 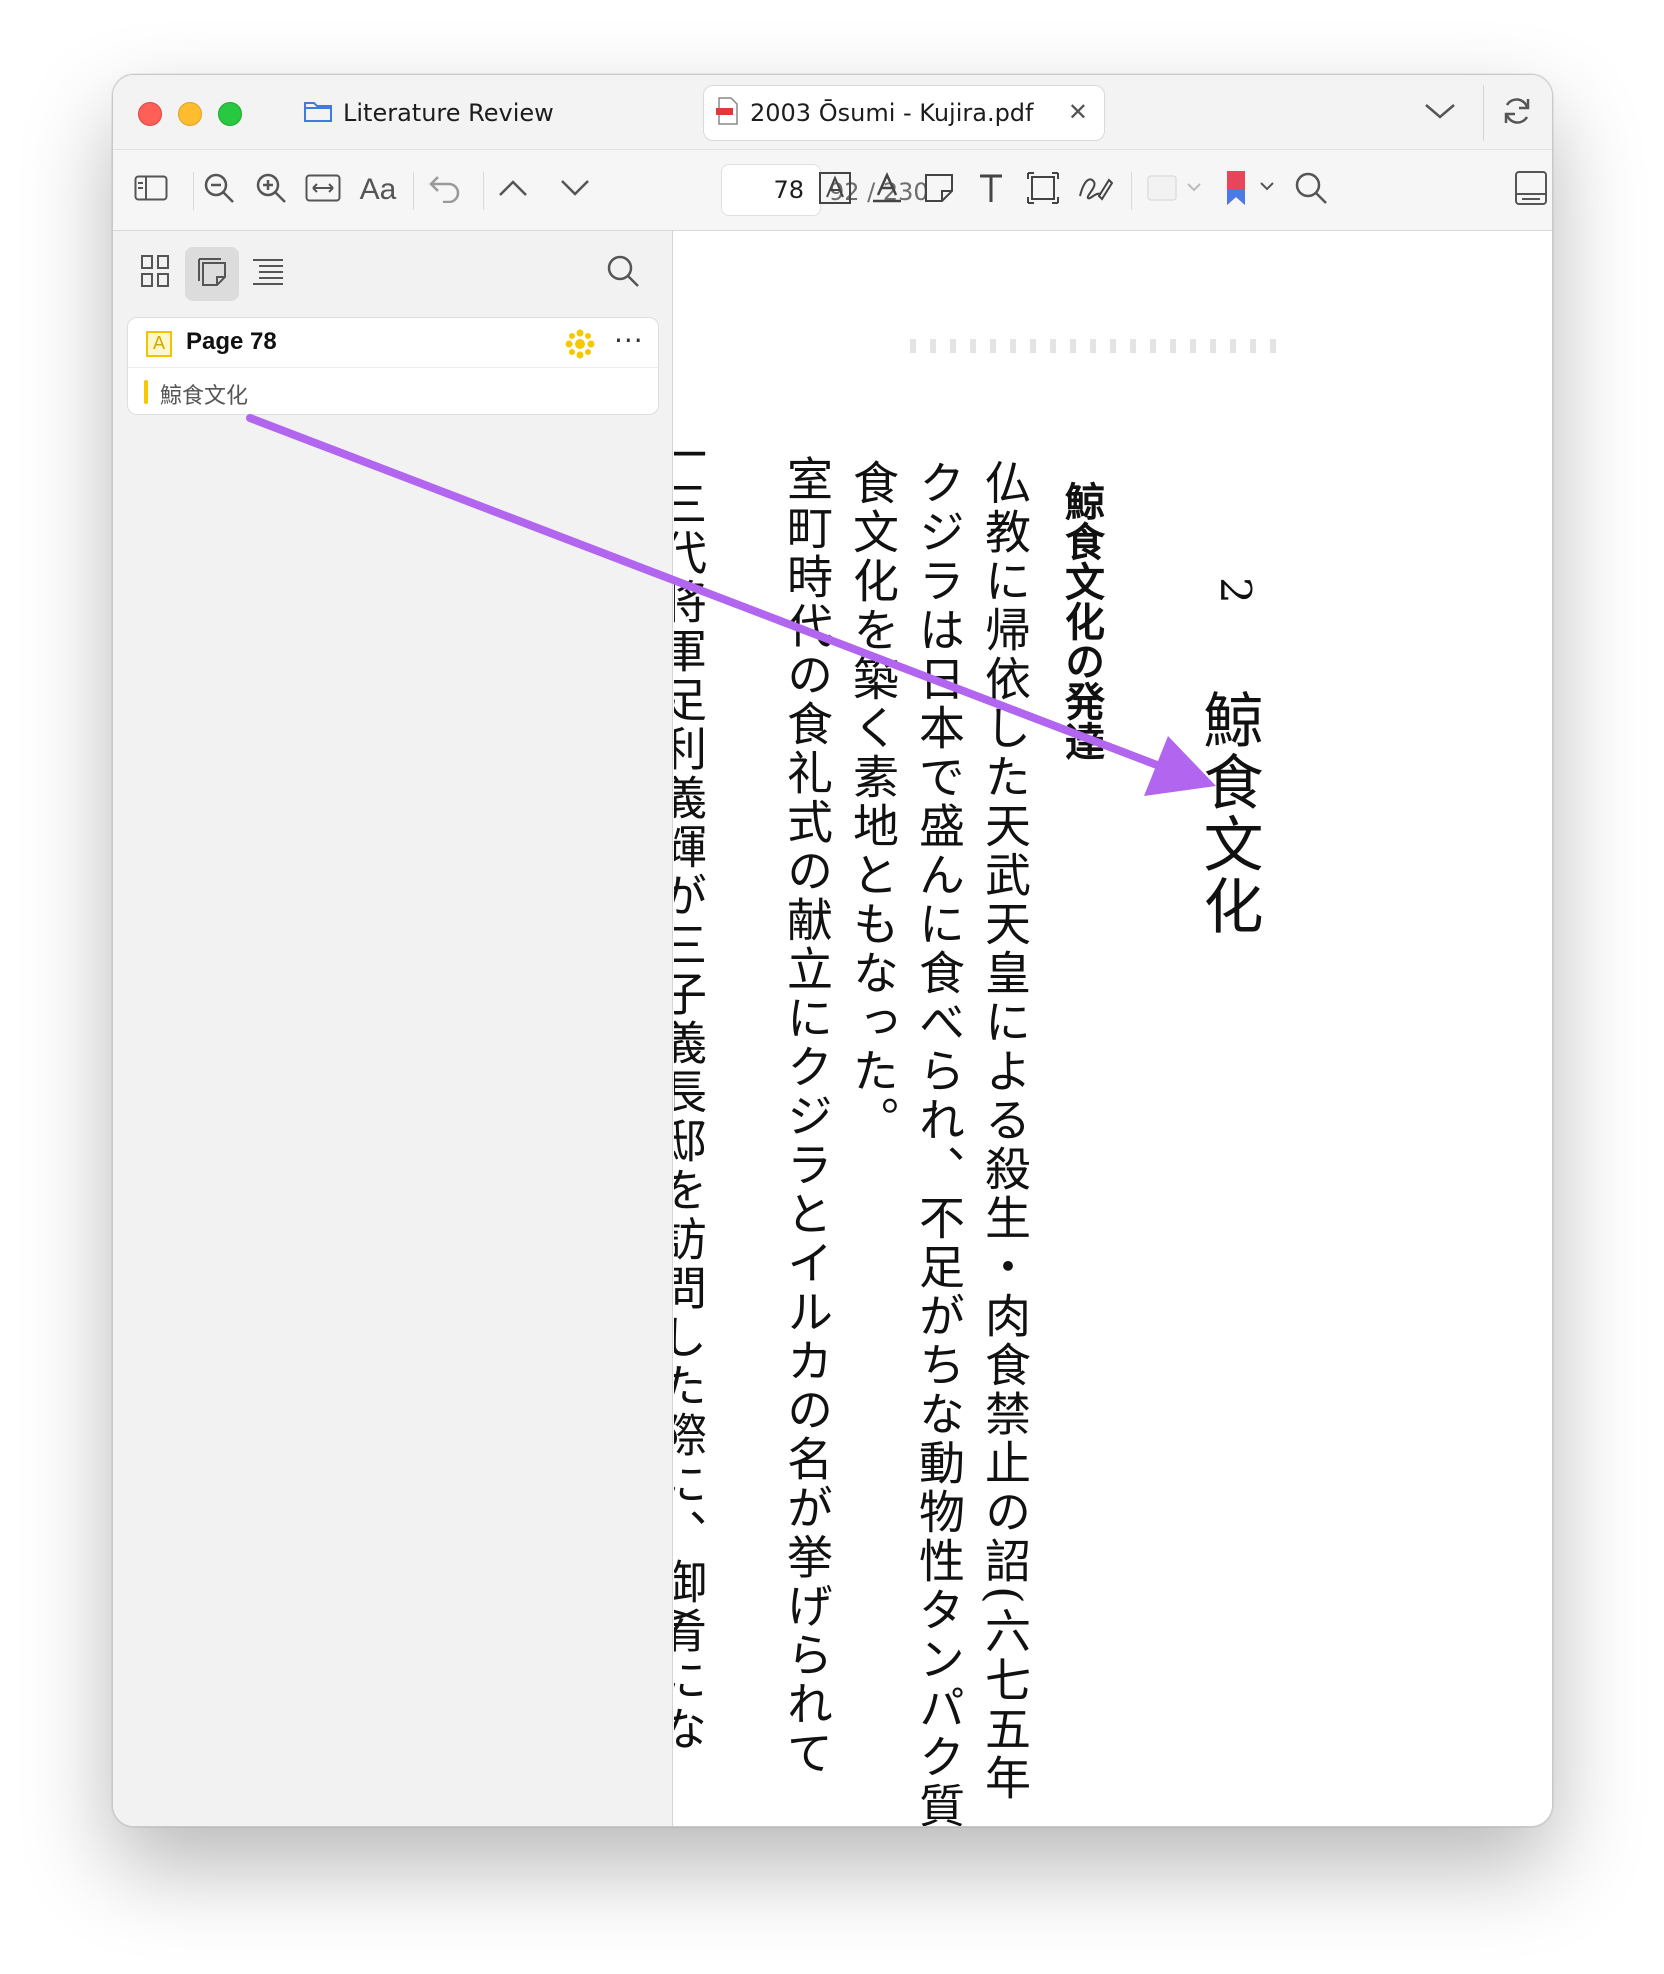 I want to click on search-button, so click(x=1311, y=190).